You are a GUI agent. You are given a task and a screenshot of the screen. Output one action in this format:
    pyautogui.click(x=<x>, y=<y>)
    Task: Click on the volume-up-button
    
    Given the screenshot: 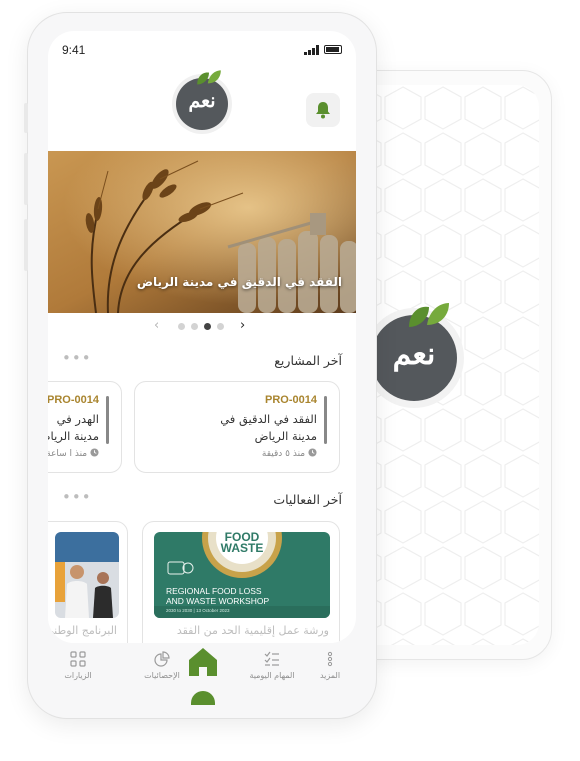 What is the action you would take?
    pyautogui.click(x=26, y=179)
    